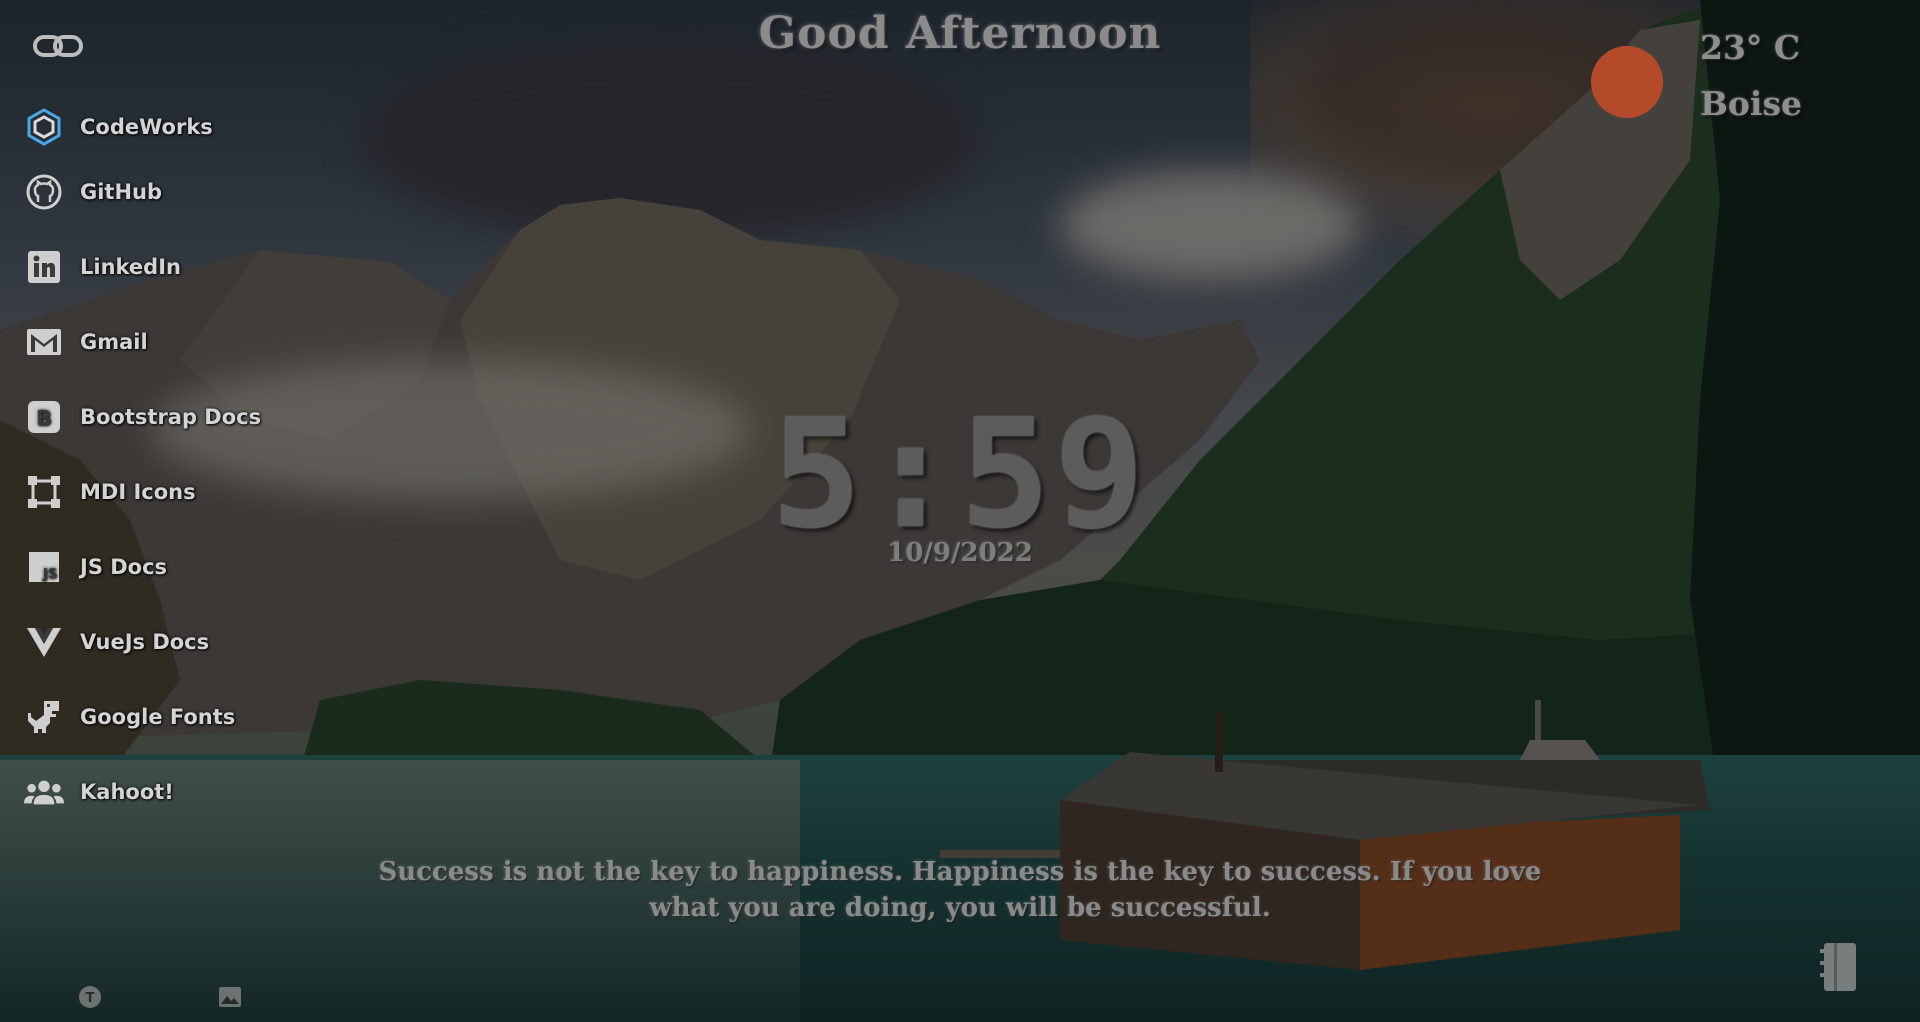 Image resolution: width=1920 pixels, height=1022 pixels. Describe the element at coordinates (49, 574) in the screenshot. I see `svg-text: JS` at that location.